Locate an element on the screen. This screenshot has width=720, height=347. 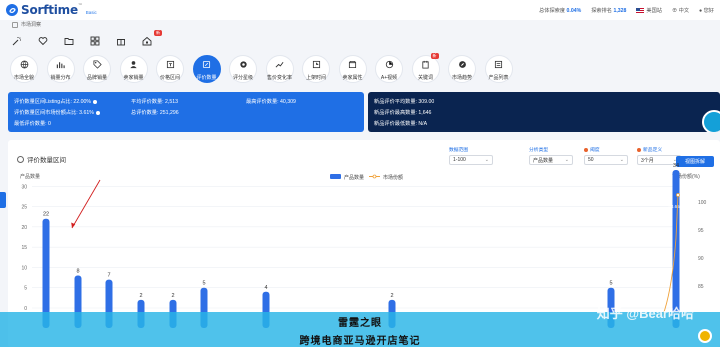
price-icon is located at coordinates (170, 65).